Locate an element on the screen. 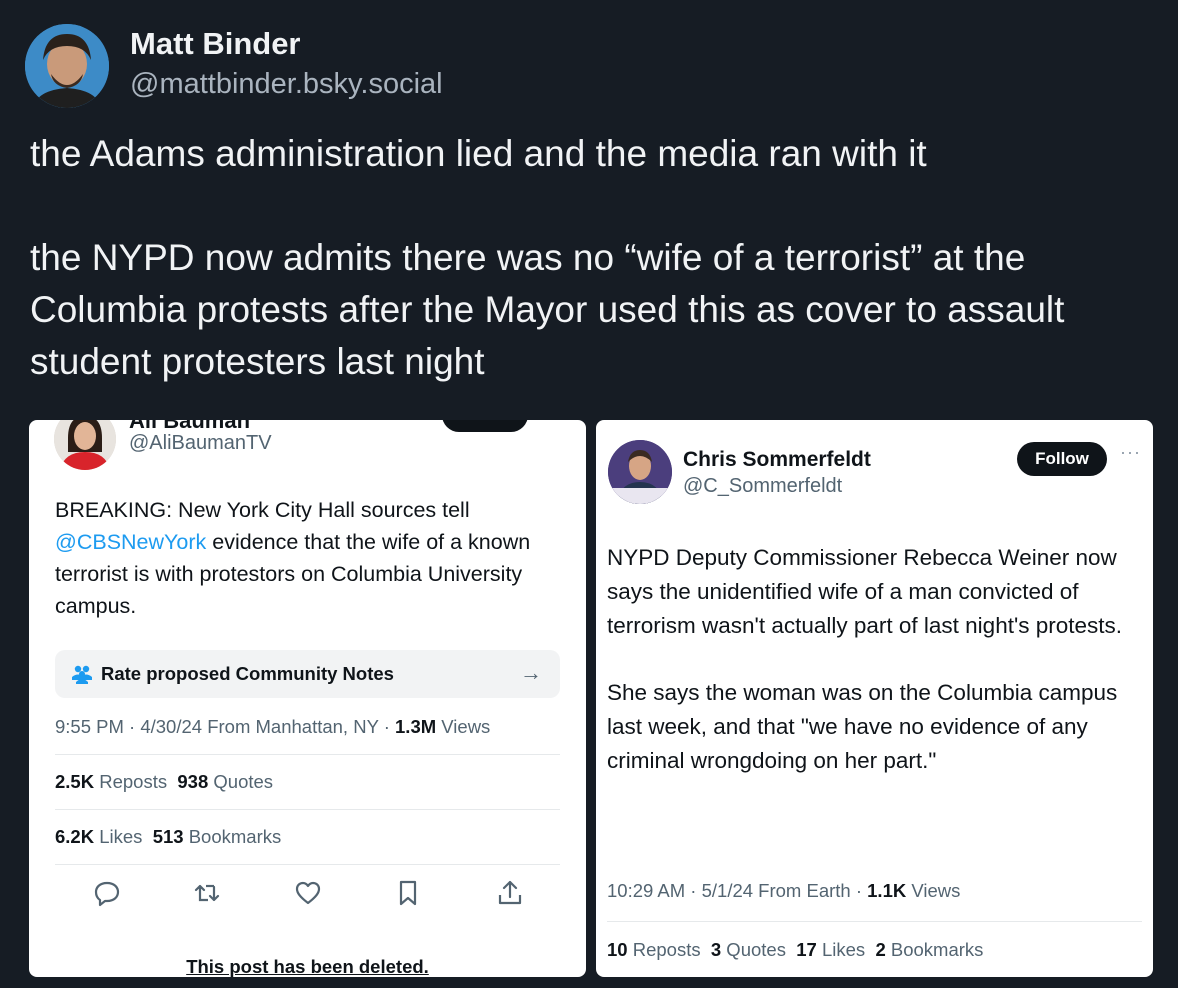  bookmarks-count: 513 is located at coordinates (168, 836).